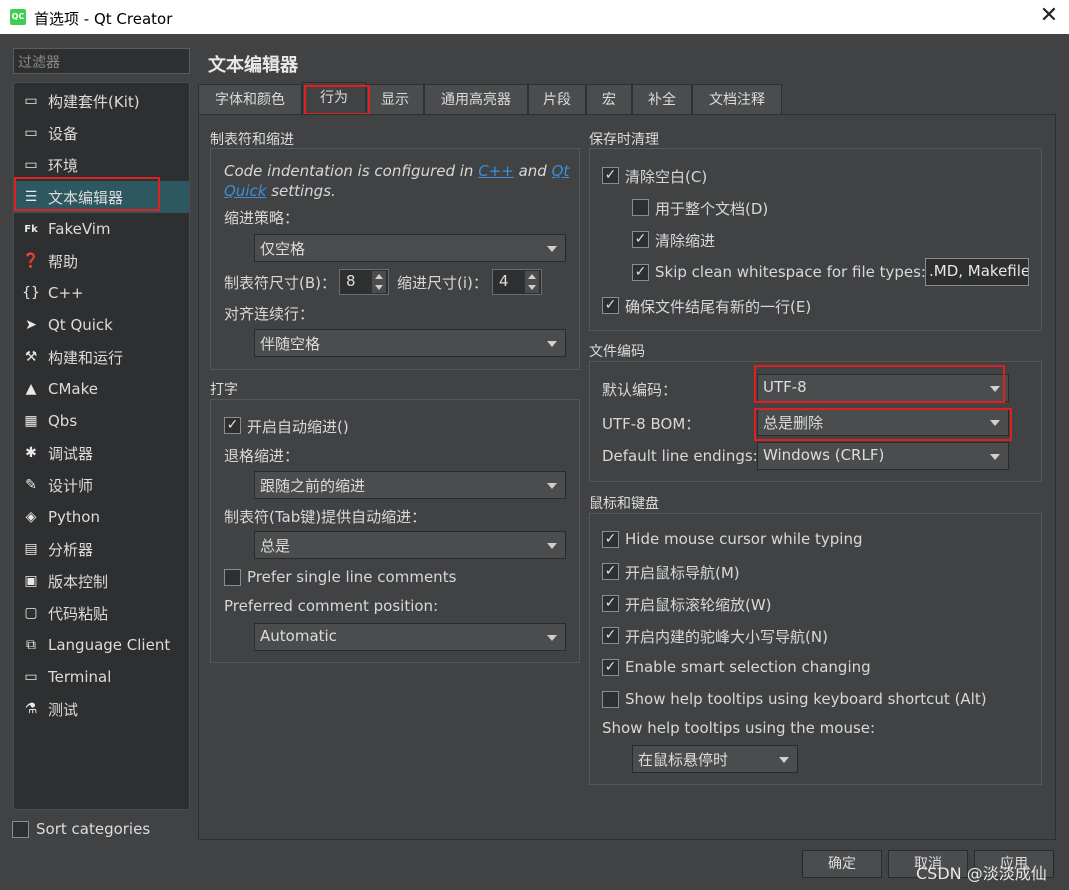 This screenshot has width=1069, height=890. I want to click on sidebar-item-debugger: ✱ 调试器, so click(101, 453).